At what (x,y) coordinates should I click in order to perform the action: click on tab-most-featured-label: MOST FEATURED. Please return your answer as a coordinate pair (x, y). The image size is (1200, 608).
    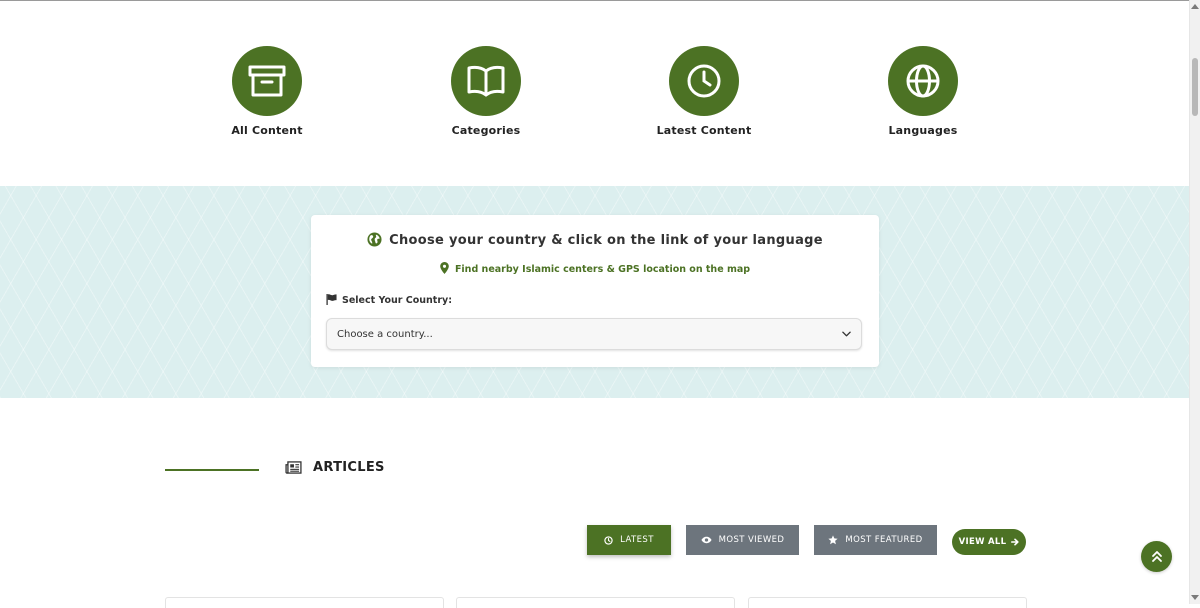
    Looking at the image, I should click on (884, 540).